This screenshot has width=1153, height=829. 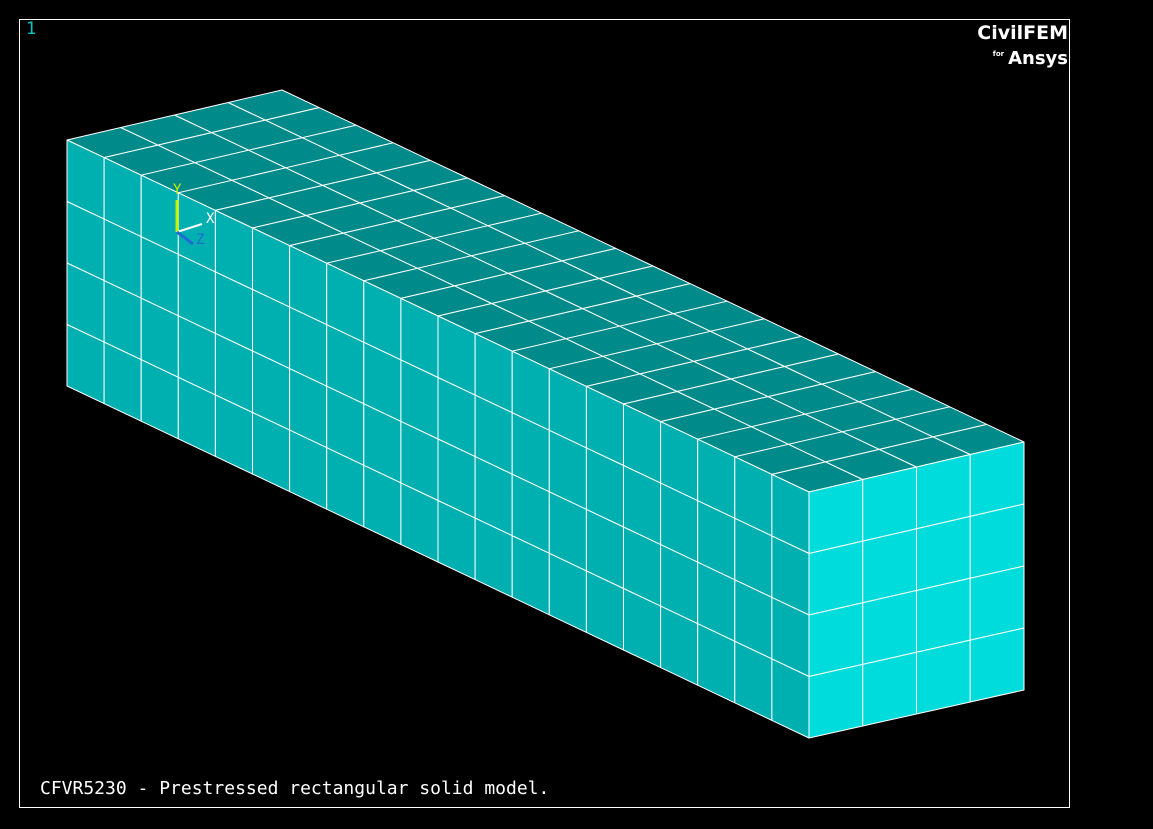 I want to click on y-axis-label: Y, so click(x=177, y=190).